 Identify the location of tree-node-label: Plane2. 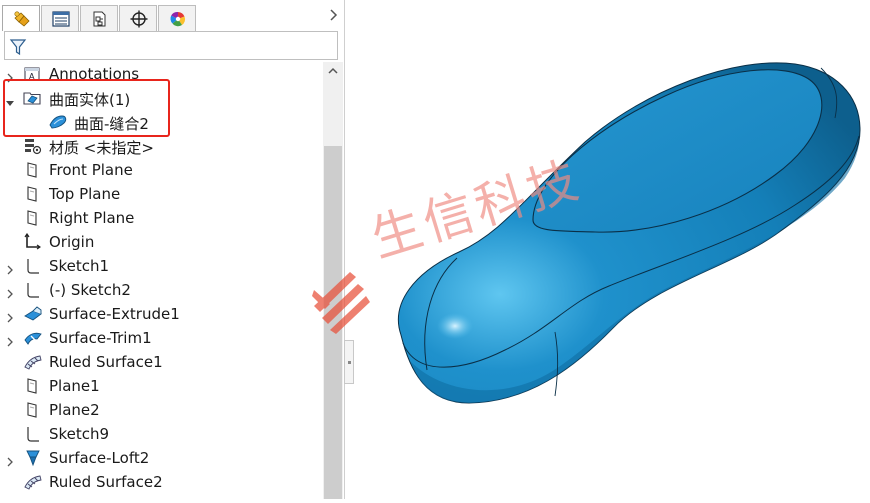
(74, 410).